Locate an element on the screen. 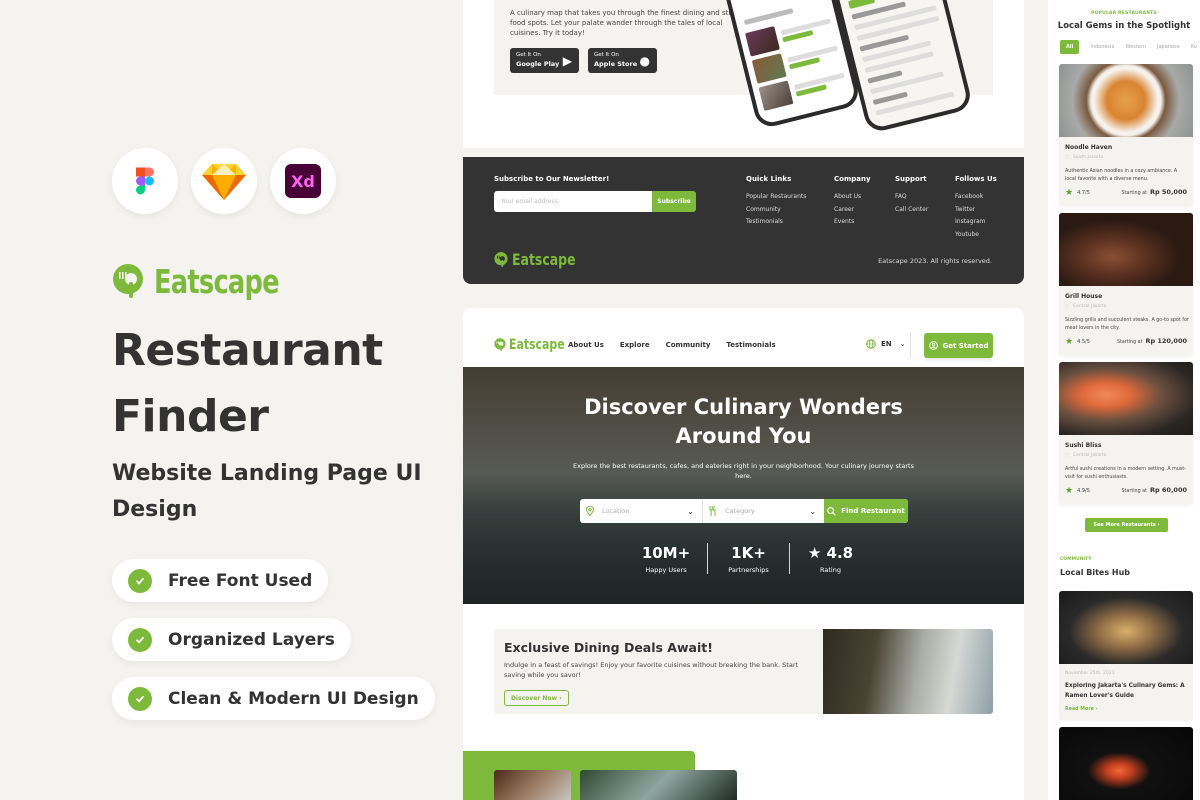  feature-label: Clean & Modern UI Design is located at coordinates (293, 698).